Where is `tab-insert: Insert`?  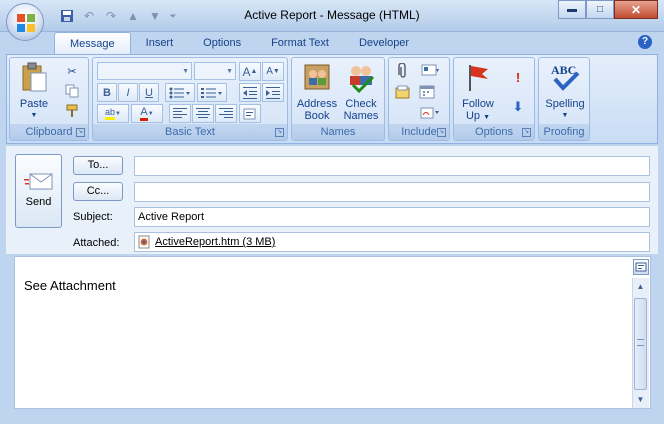
tab-insert: Insert is located at coordinates (160, 43).